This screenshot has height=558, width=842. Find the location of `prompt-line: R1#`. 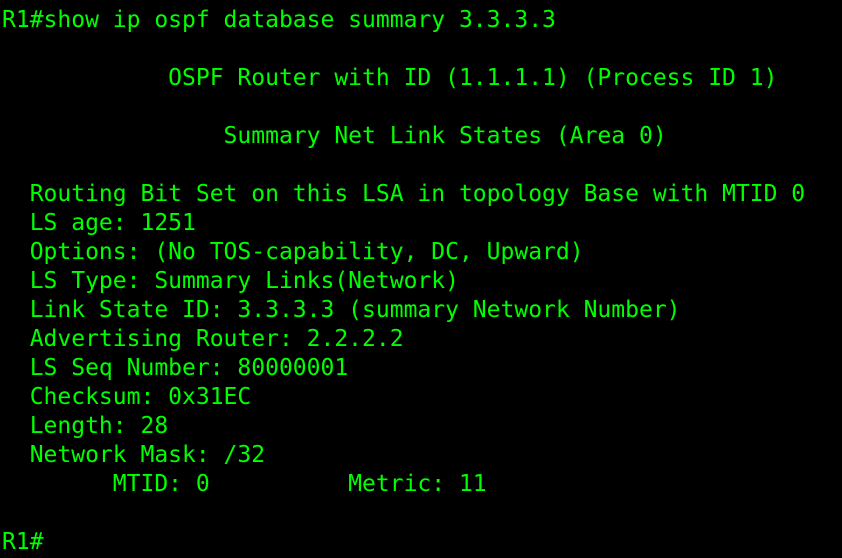

prompt-line: R1# is located at coordinates (23, 542).